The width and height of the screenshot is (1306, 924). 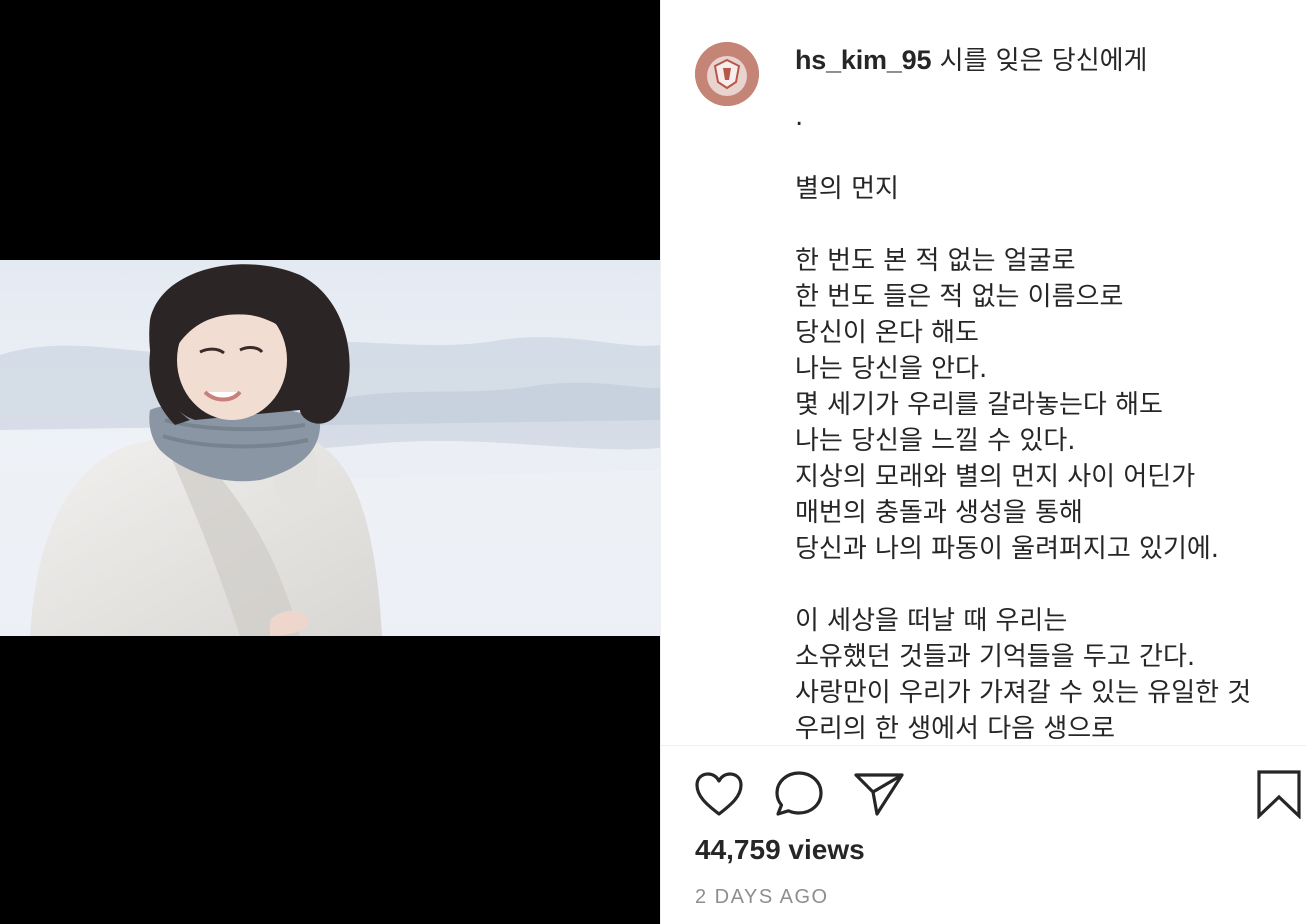 I want to click on heart-icon, so click(x=719, y=794).